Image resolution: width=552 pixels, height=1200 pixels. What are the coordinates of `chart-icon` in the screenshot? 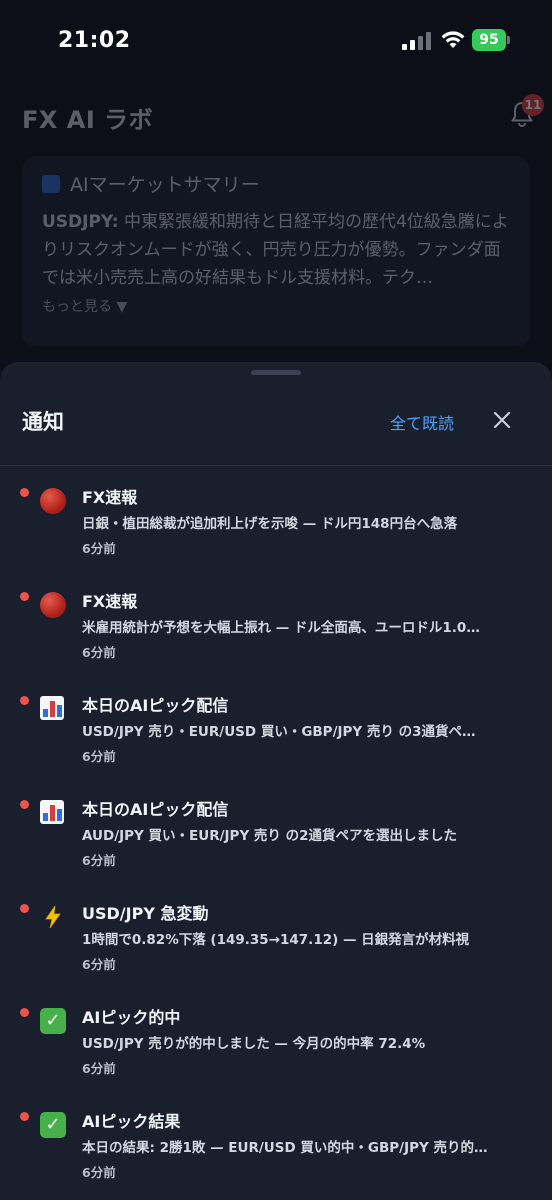 It's located at (51, 184).